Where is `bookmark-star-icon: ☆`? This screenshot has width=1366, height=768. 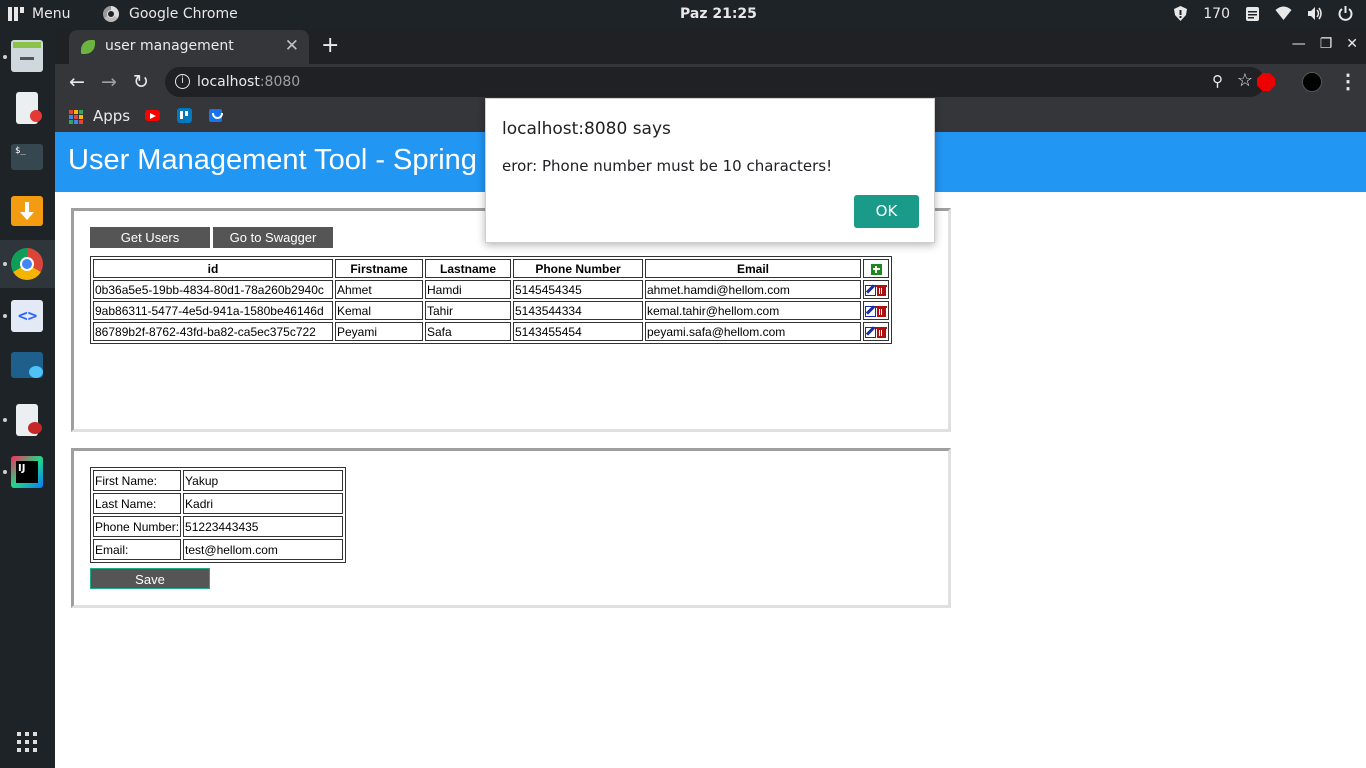
bookmark-star-icon: ☆ is located at coordinates (1245, 80).